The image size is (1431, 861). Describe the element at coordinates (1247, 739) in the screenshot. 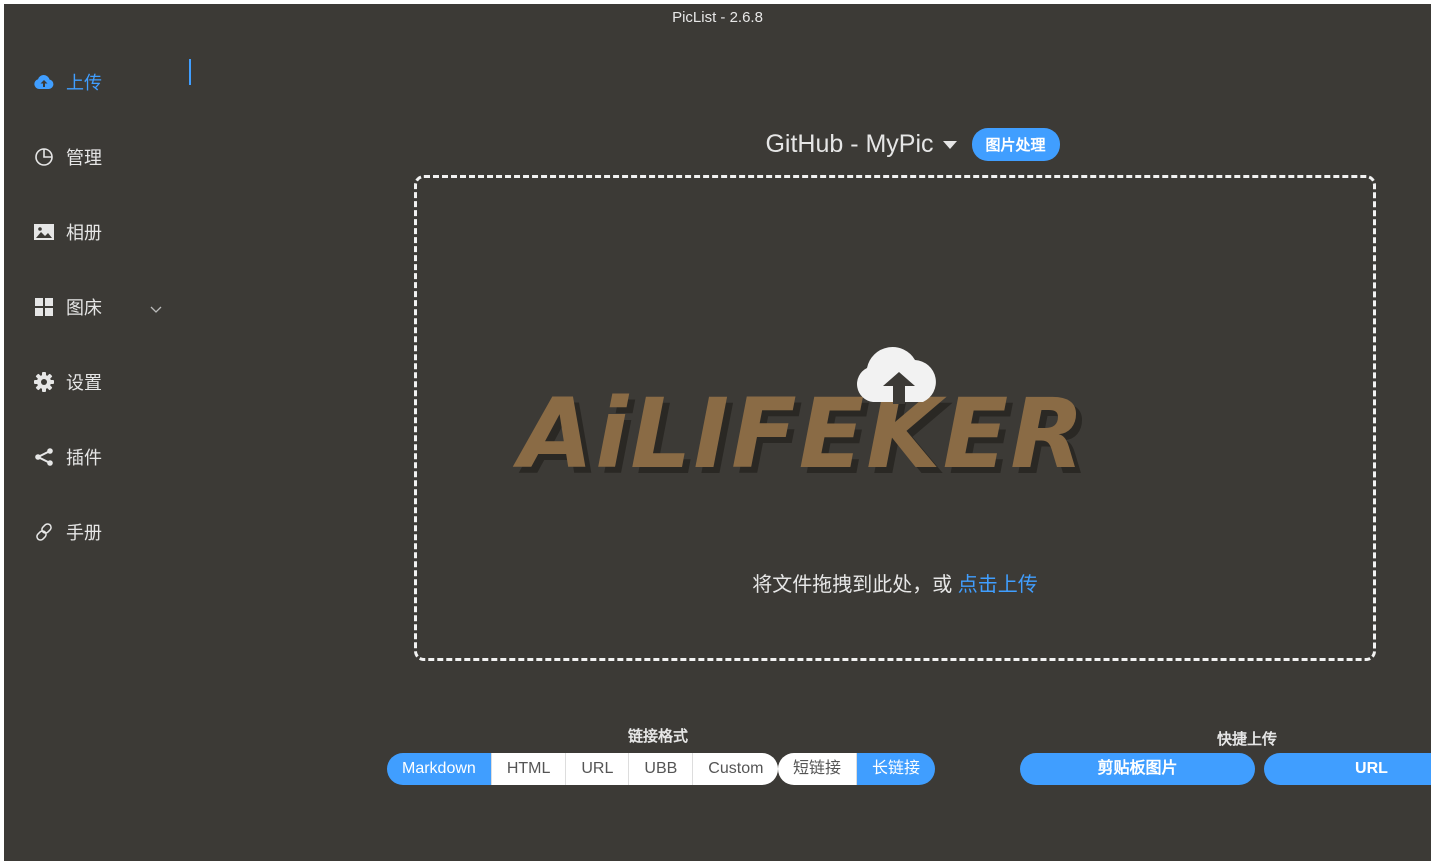

I see `quick-upload-label: 快捷上传` at that location.